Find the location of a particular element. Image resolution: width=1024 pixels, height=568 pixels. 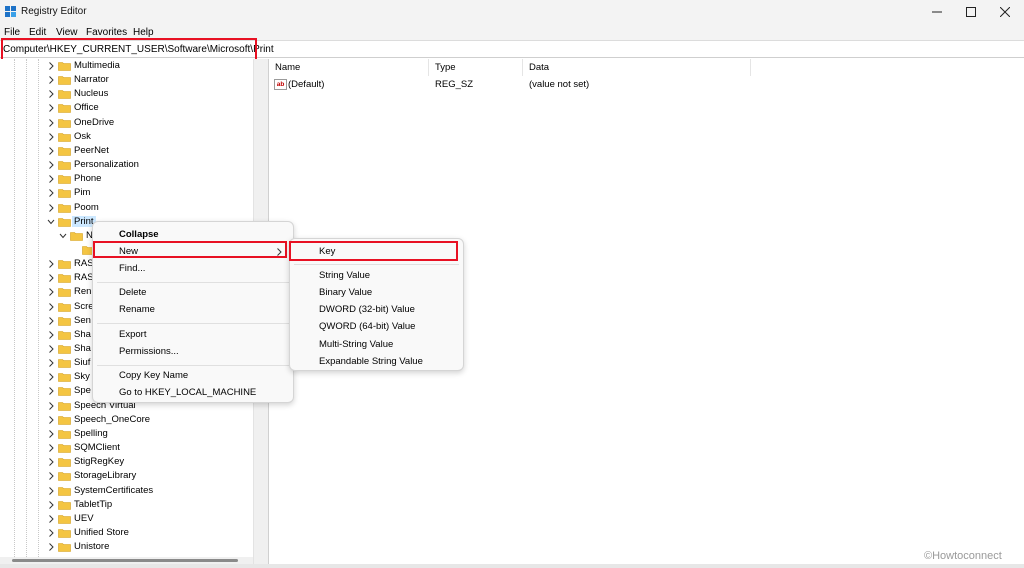

tree-item: TabletTip is located at coordinates (126, 505).